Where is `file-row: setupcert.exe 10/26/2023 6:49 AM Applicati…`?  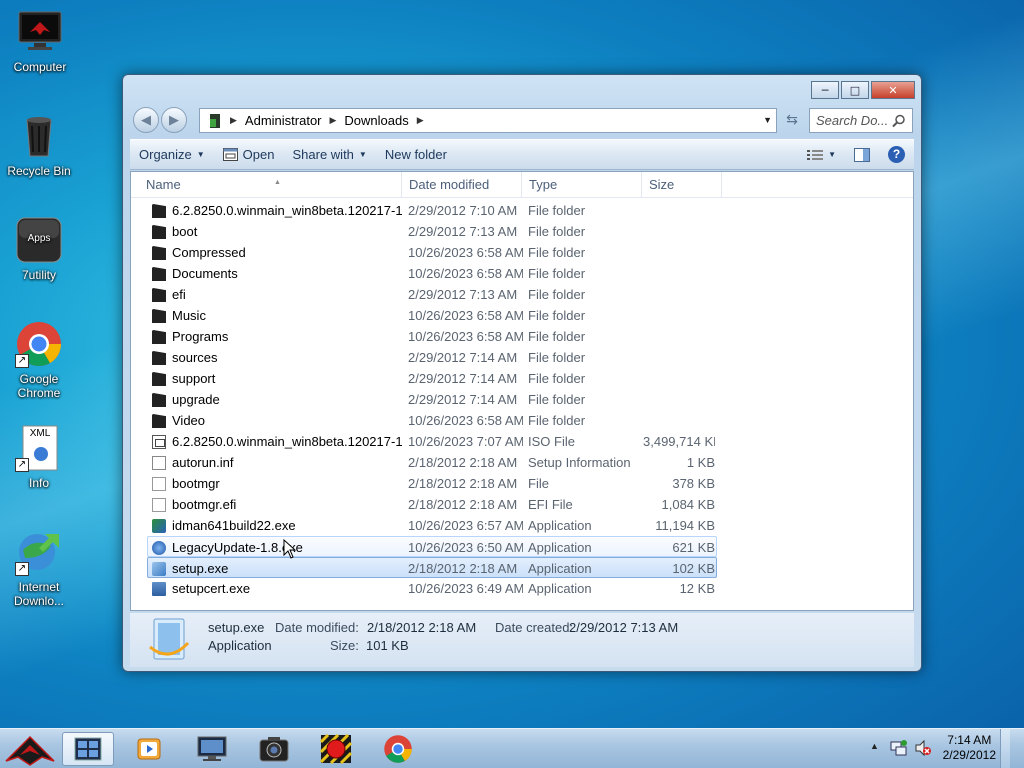
file-row: setupcert.exe 10/26/2023 6:49 AM Applicati… is located at coordinates (522, 588).